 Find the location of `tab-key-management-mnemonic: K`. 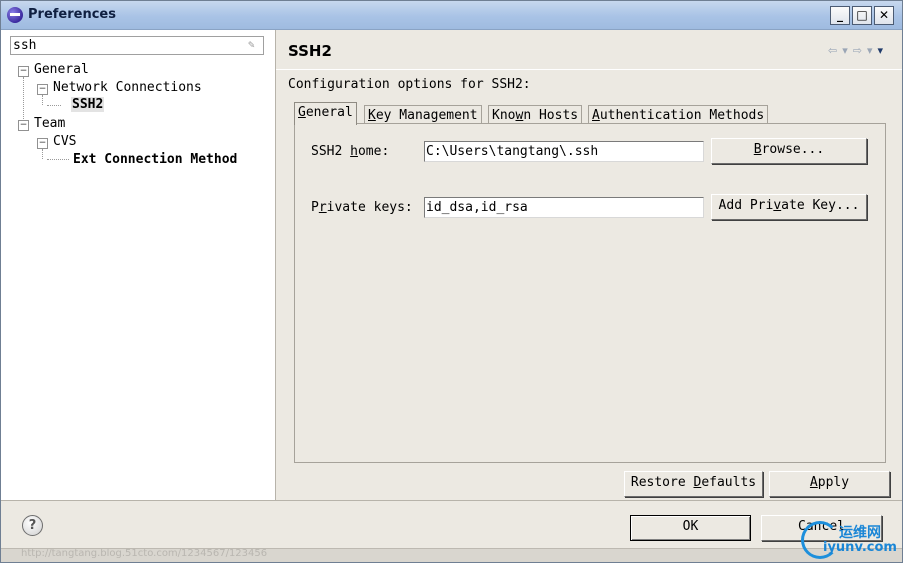

tab-key-management-mnemonic: K is located at coordinates (372, 115).